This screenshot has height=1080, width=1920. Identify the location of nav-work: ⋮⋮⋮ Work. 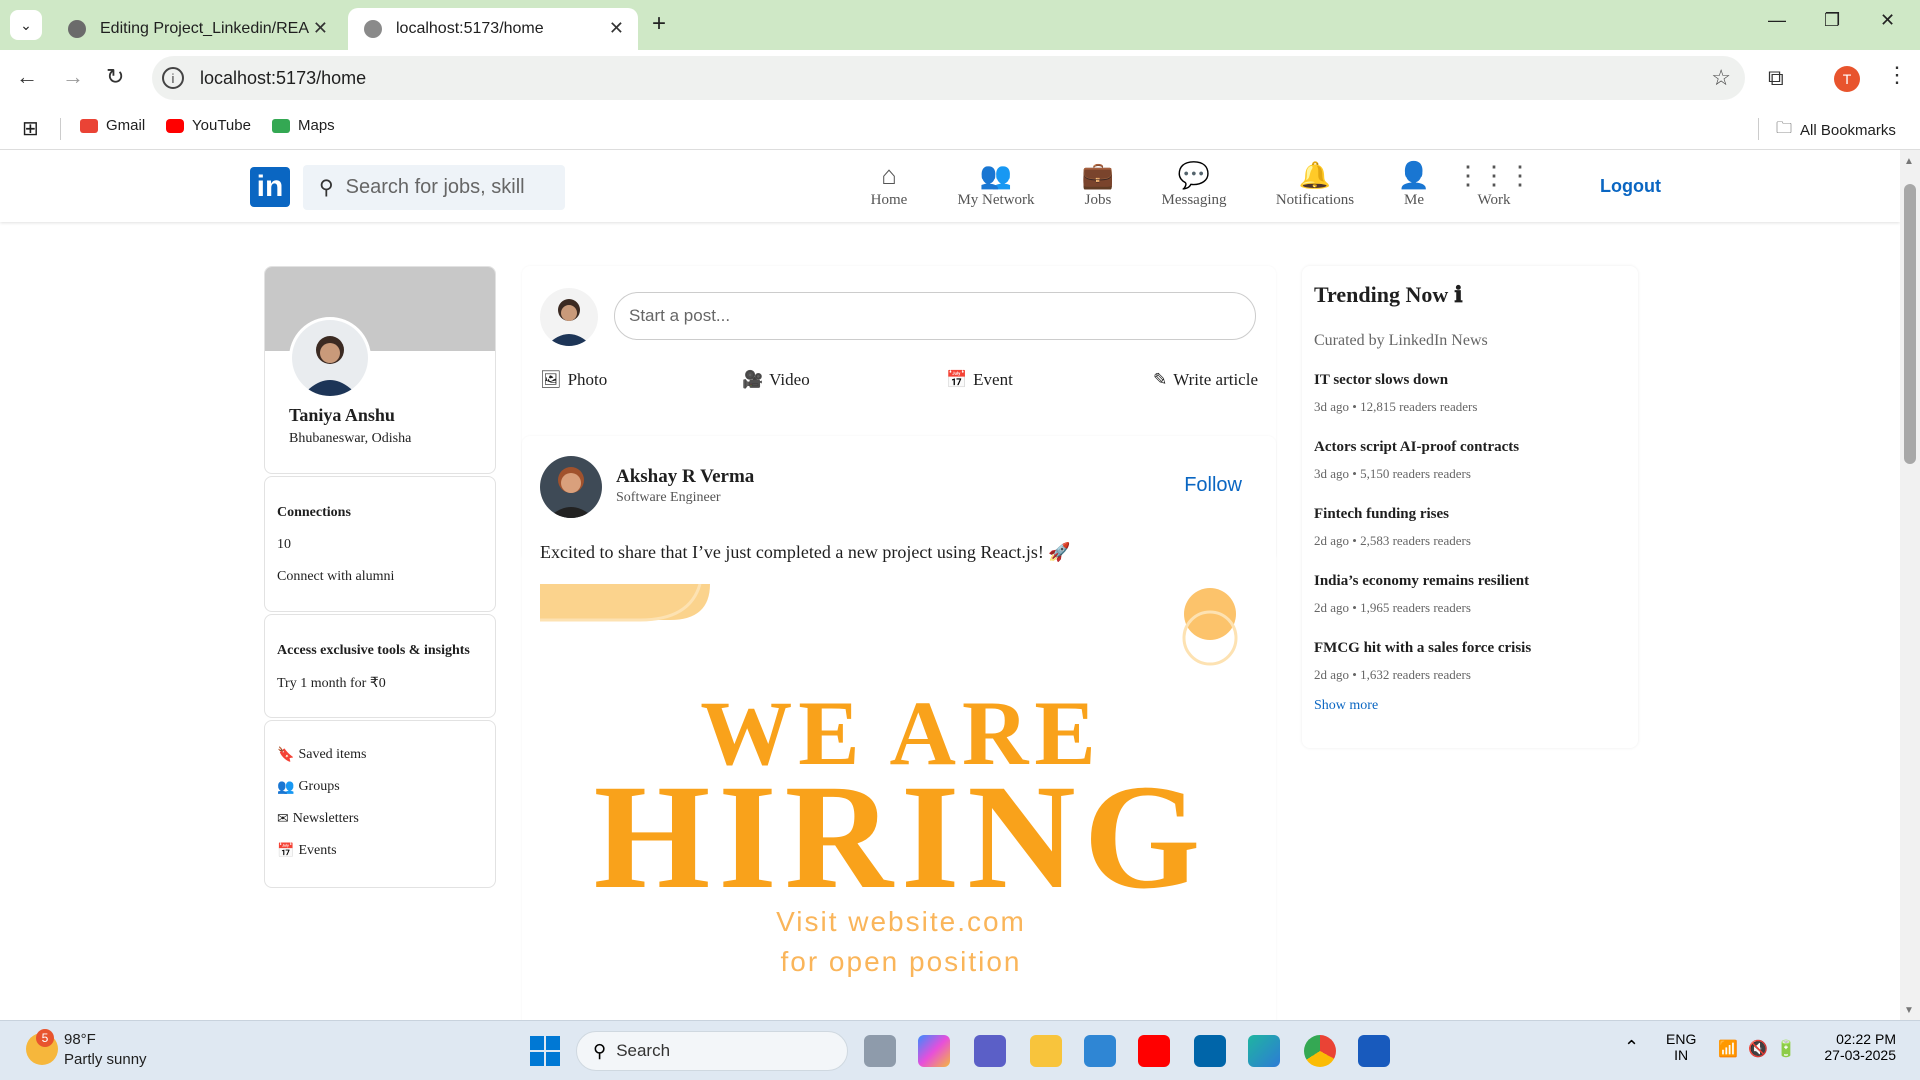
(1494, 184).